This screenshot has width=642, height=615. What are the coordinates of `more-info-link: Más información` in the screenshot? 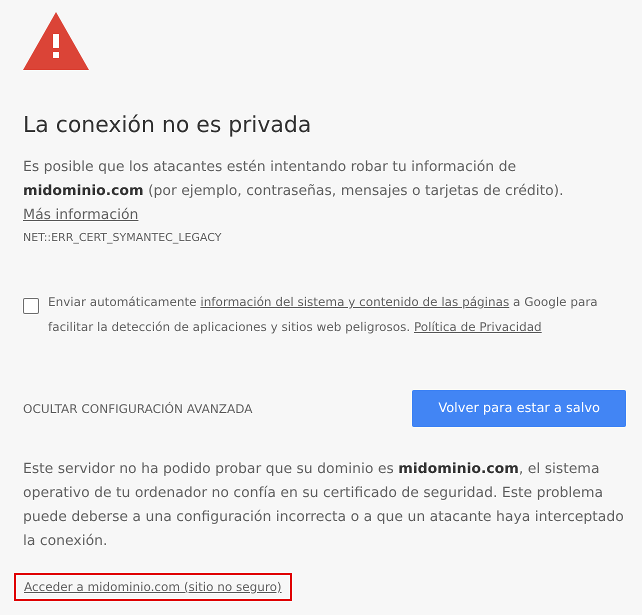 It's located at (80, 215).